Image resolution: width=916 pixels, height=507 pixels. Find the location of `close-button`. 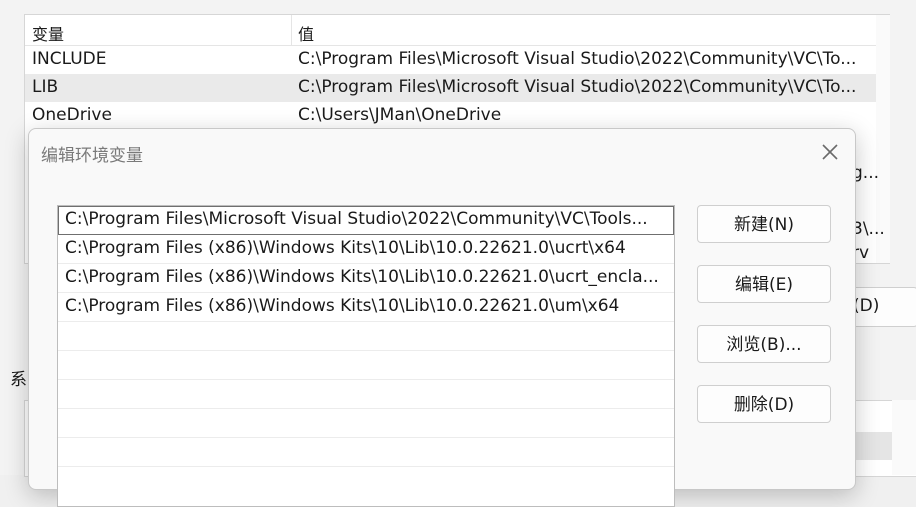

close-button is located at coordinates (830, 152).